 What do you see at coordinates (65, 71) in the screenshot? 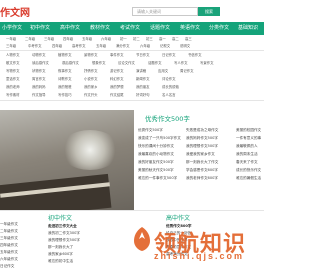
I see `category-link: 叙事作文` at bounding box center [65, 71].